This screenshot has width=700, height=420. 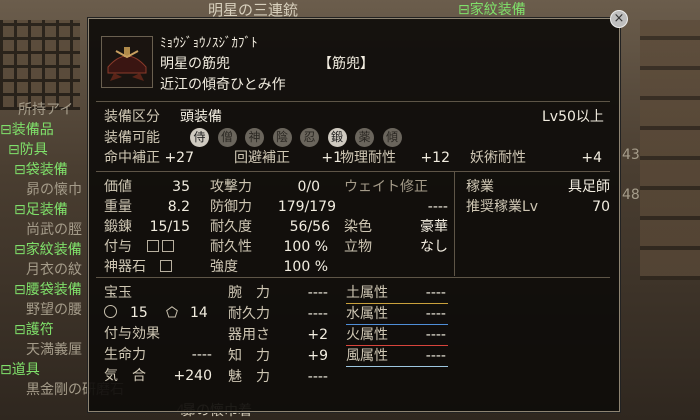 What do you see at coordinates (435, 158) in the screenshot?
I see `bonus-value: +12` at bounding box center [435, 158].